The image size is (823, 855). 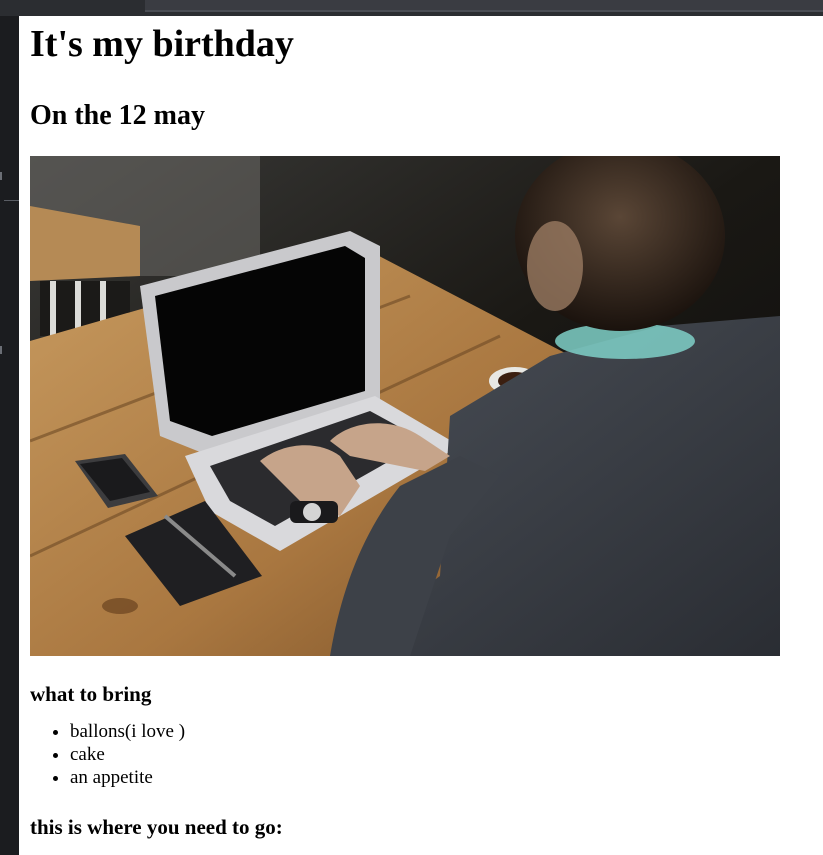 I want to click on list-item: an appetite, so click(x=446, y=777).